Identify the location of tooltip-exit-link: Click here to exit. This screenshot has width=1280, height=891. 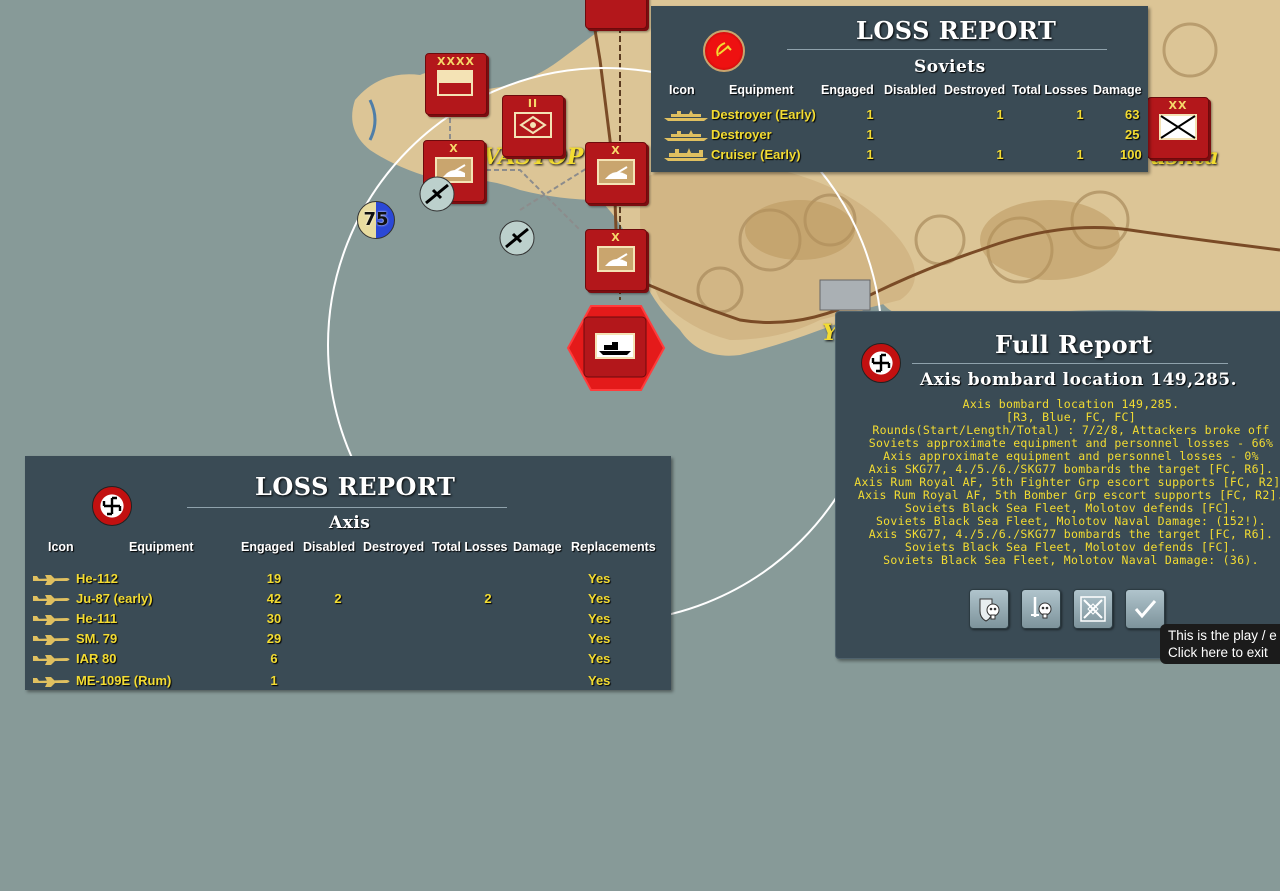
(1224, 652).